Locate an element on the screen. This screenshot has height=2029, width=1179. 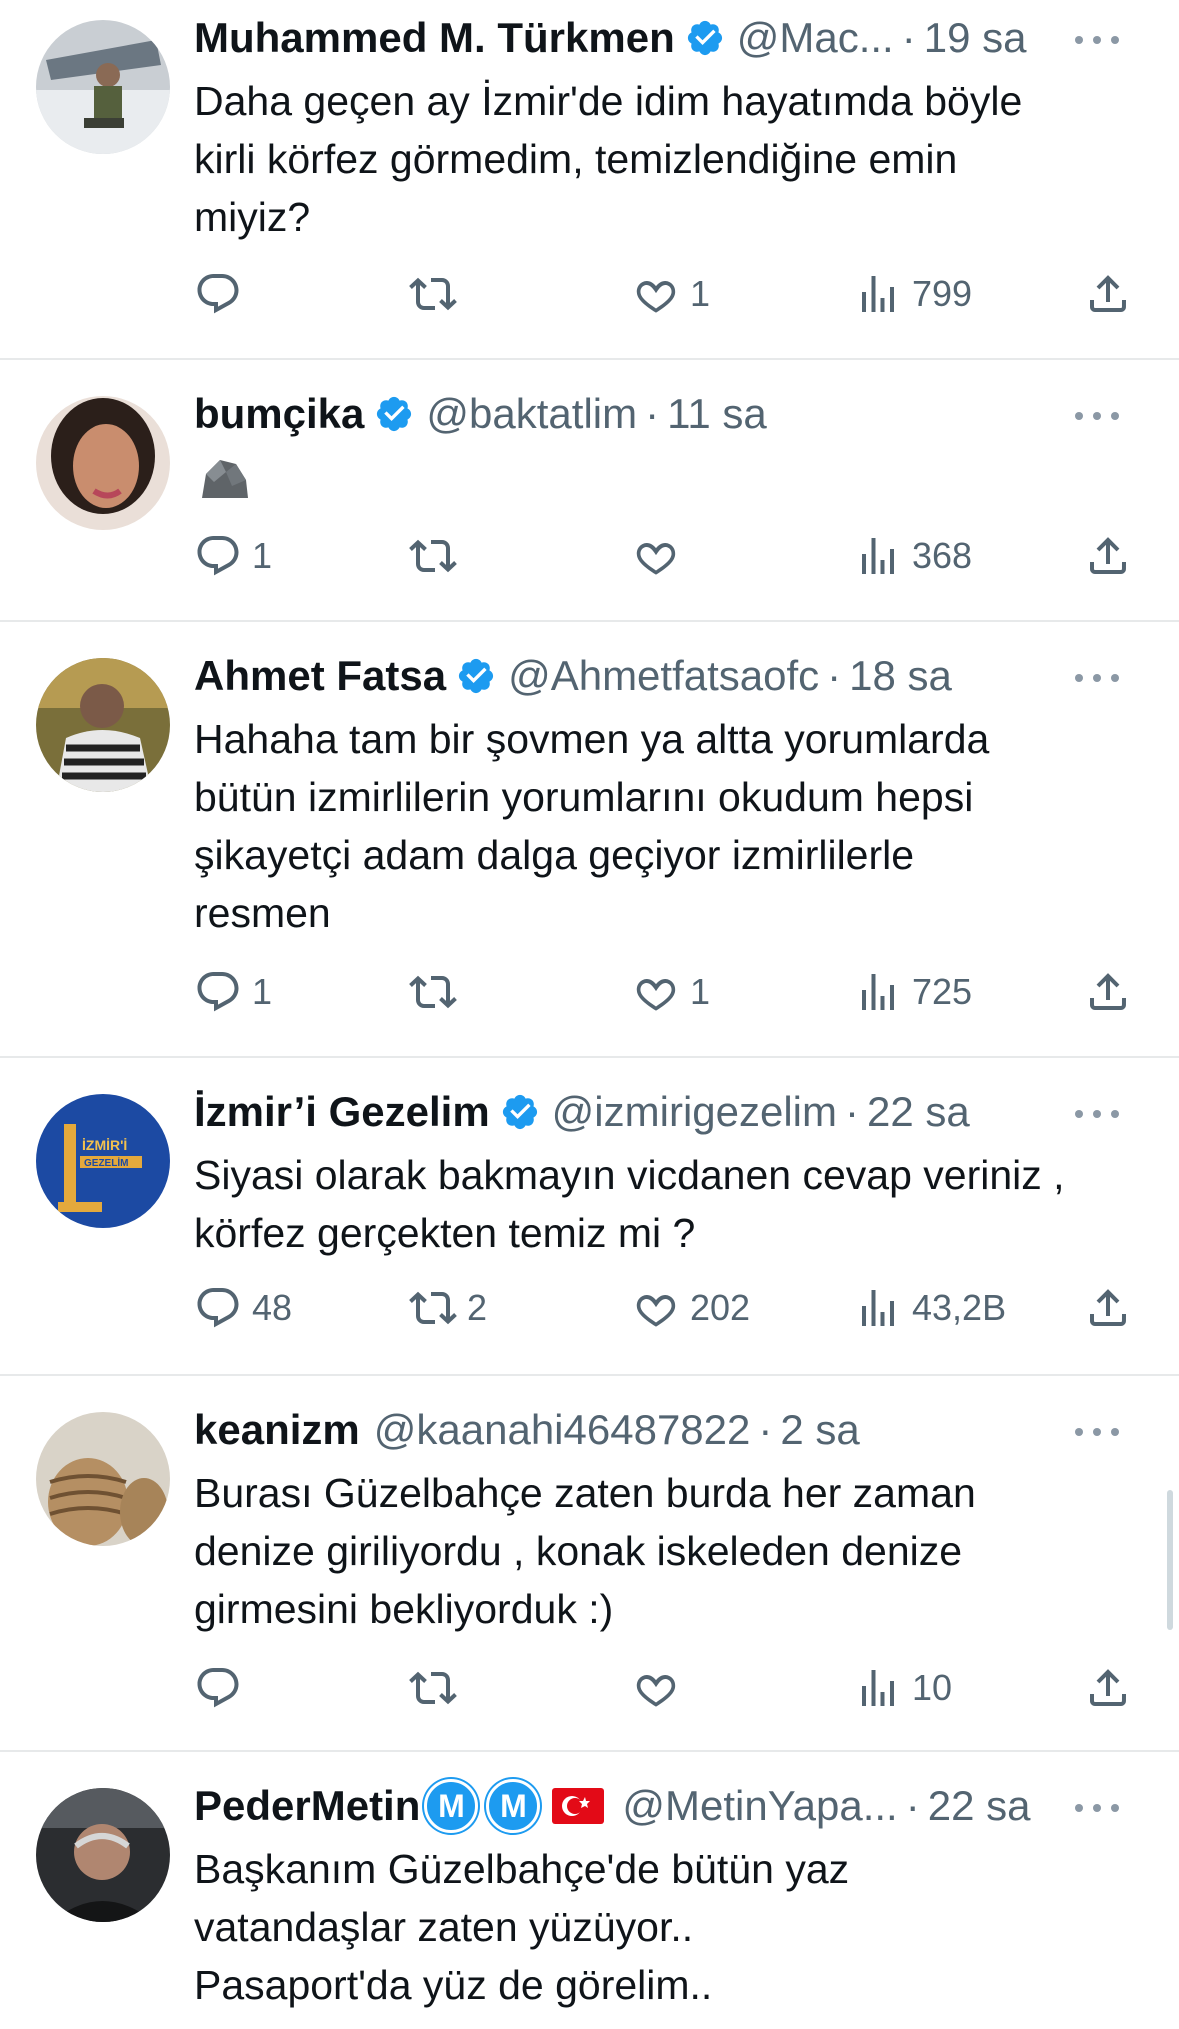
tweet-header: PederMetin M M @MetinYapa... · 22 sa is located at coordinates (612, 1806).